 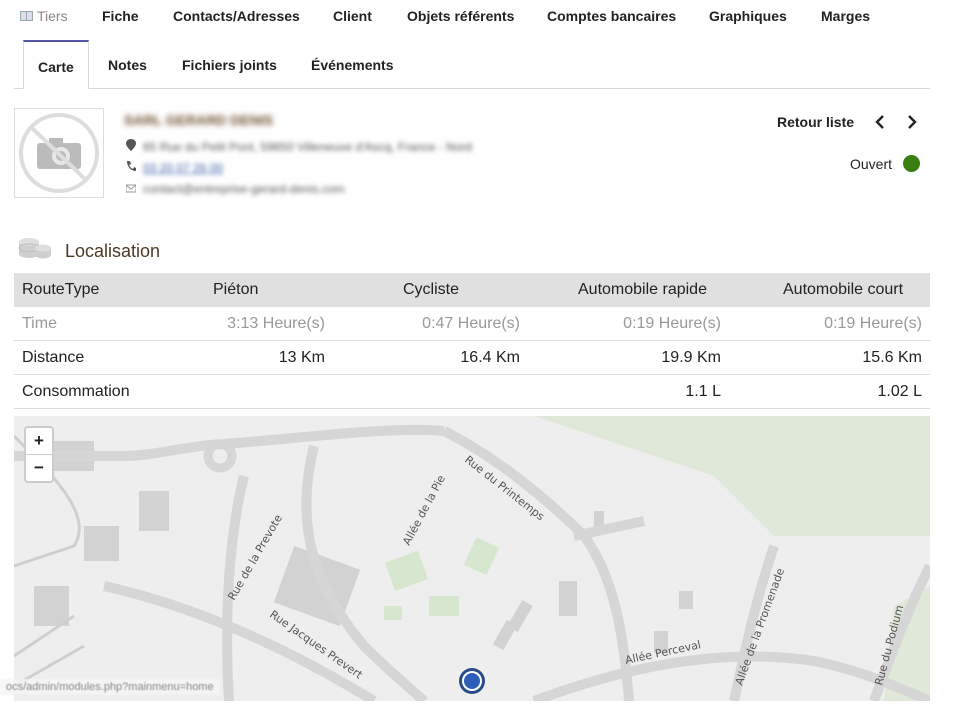 I want to click on column-header: RouteType, so click(x=109, y=290).